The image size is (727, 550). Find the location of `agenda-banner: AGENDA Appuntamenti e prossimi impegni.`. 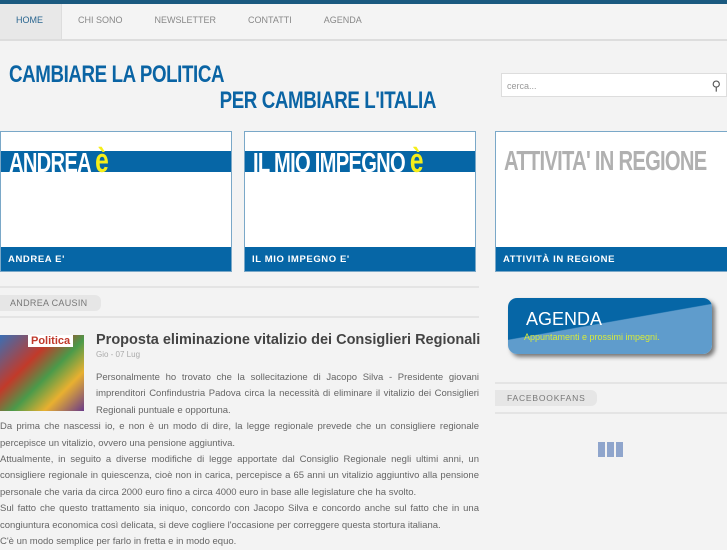

agenda-banner: AGENDA Appuntamenti e prossimi impegni. is located at coordinates (610, 326).